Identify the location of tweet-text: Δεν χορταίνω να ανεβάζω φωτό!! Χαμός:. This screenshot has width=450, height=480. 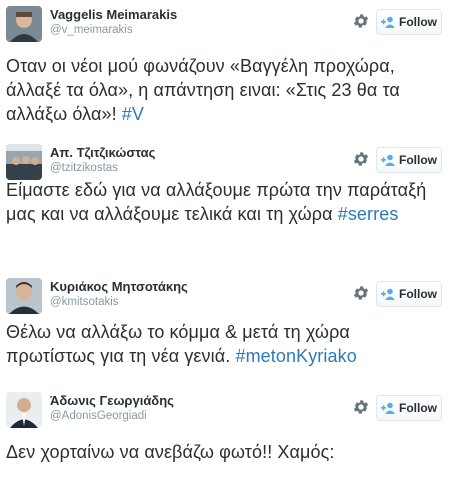
(224, 452).